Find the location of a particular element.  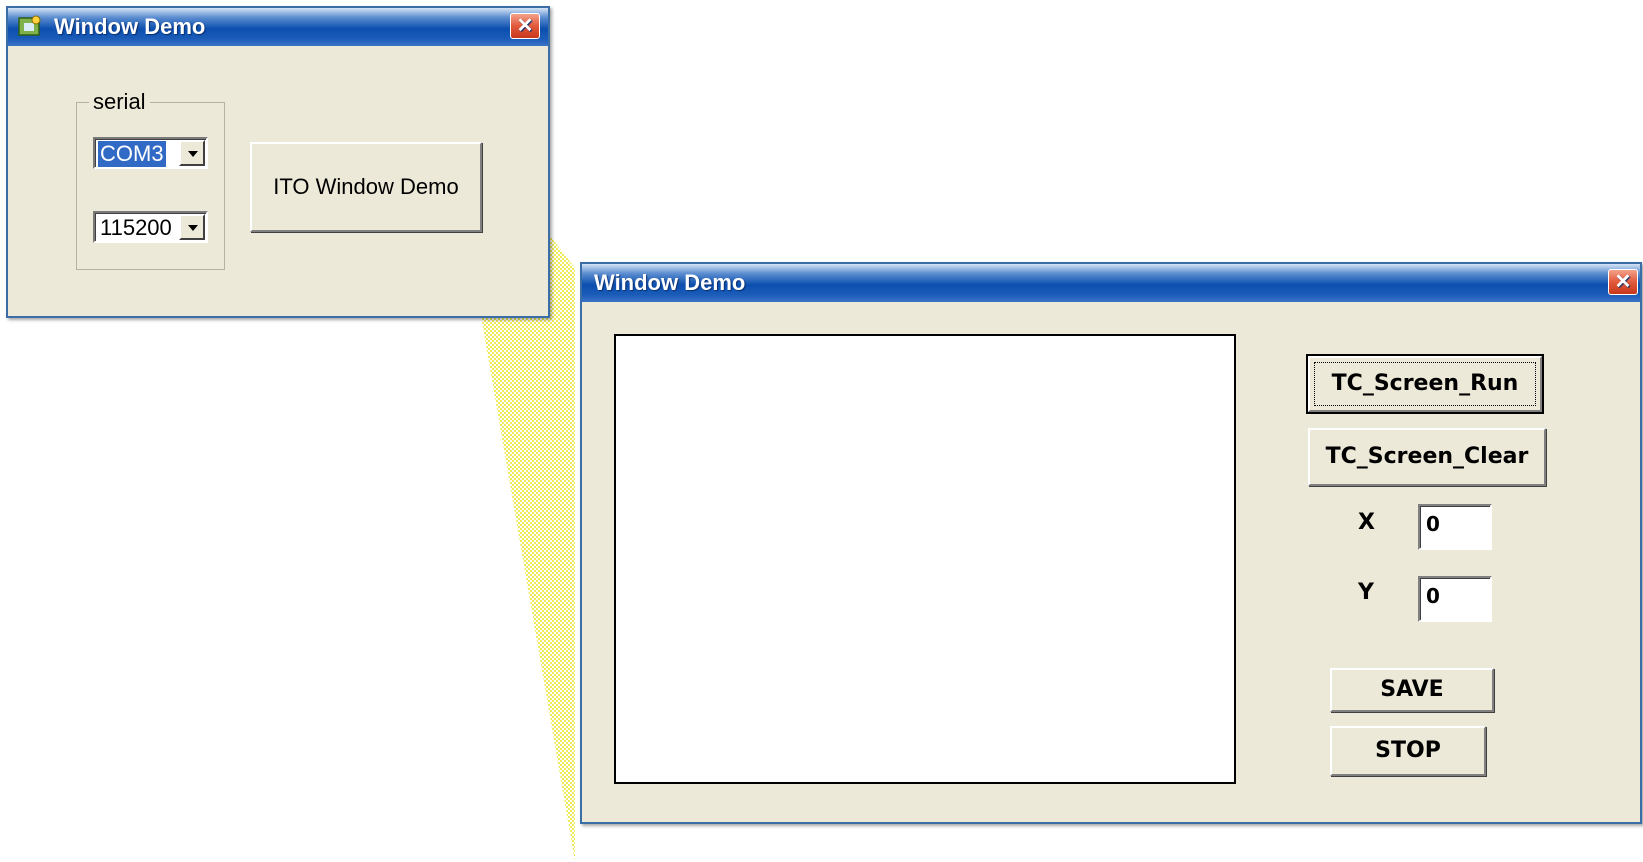

x-coordinate-field: 0 is located at coordinates (1455, 527).